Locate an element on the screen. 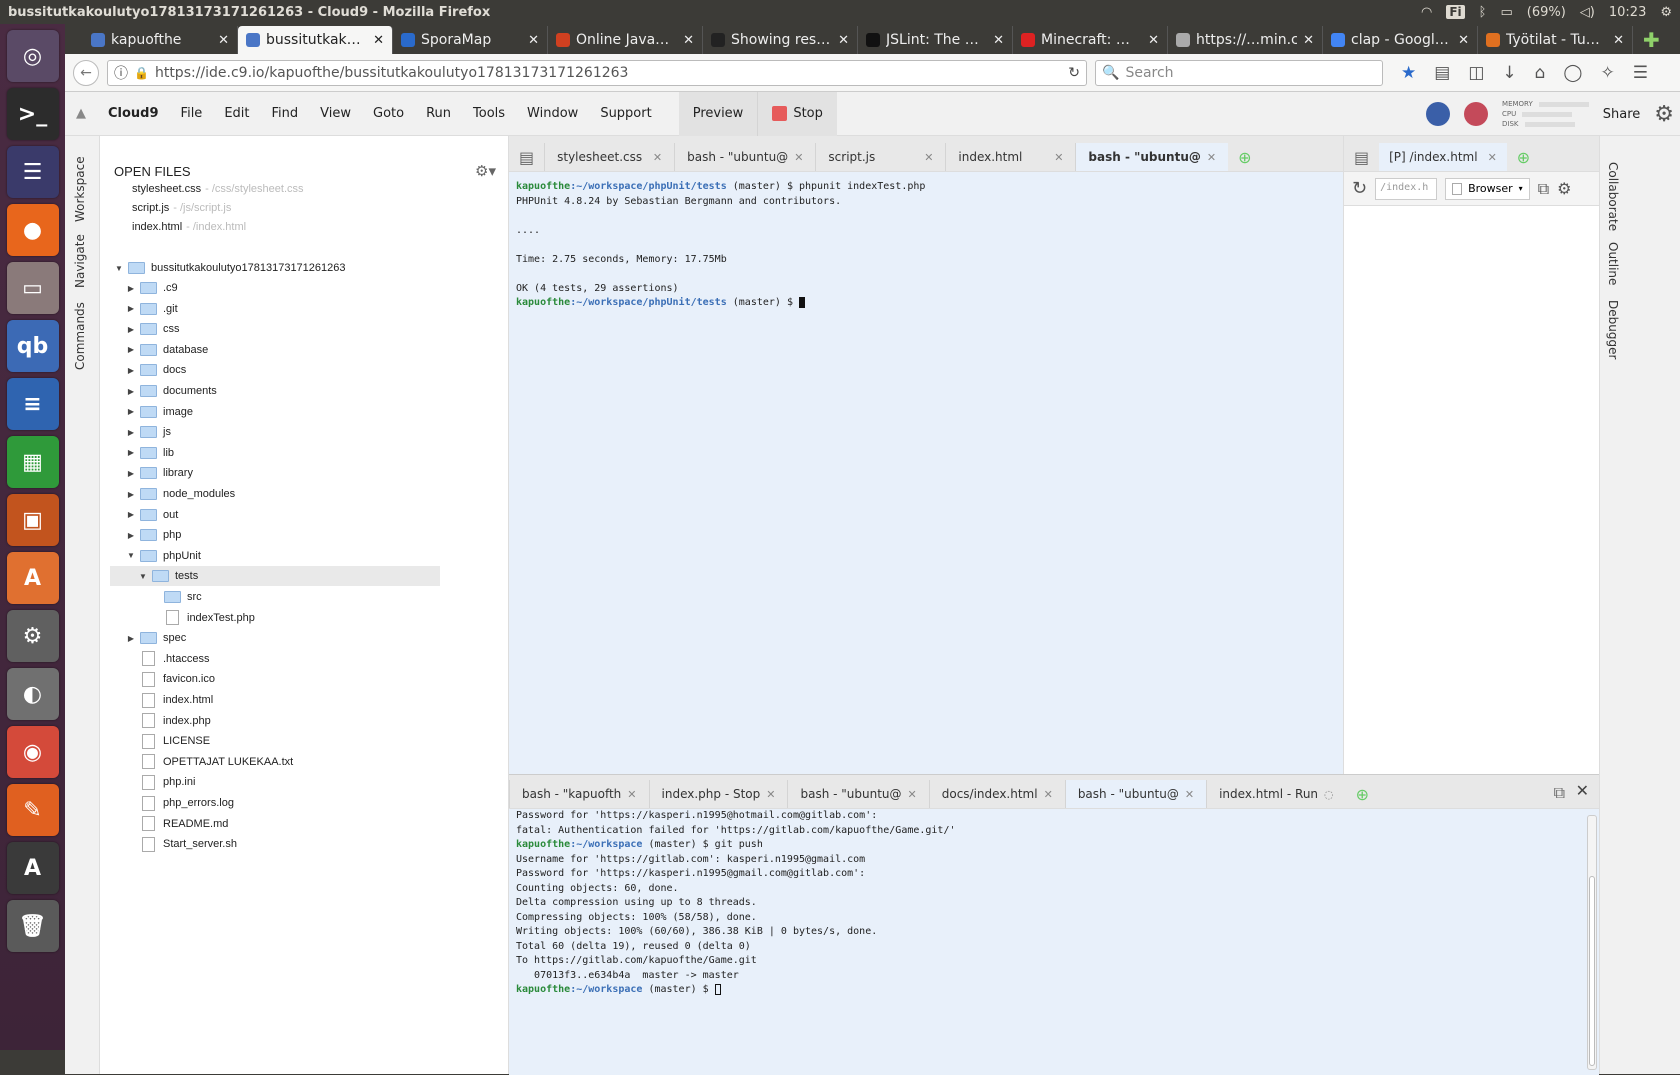 The width and height of the screenshot is (1680, 1075). commands-tab: Commands is located at coordinates (80, 336).